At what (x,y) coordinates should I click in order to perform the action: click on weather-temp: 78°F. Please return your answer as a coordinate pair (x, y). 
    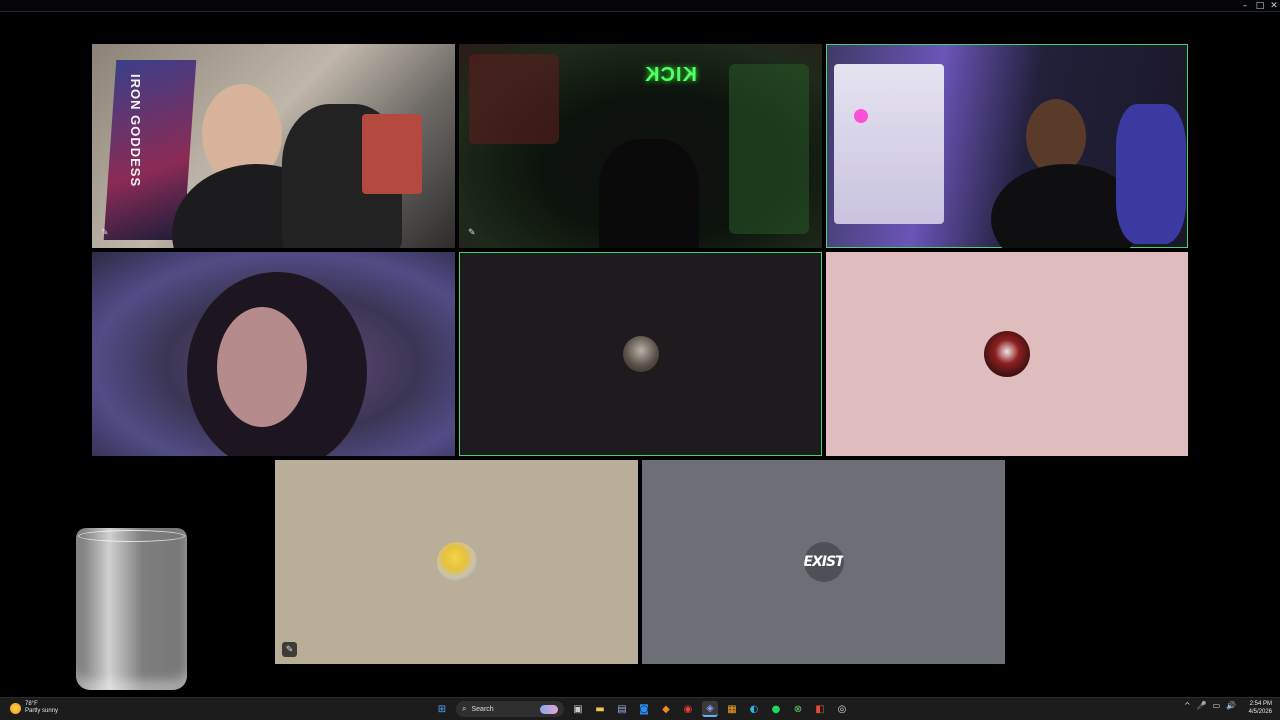
    Looking at the image, I should click on (31, 704).